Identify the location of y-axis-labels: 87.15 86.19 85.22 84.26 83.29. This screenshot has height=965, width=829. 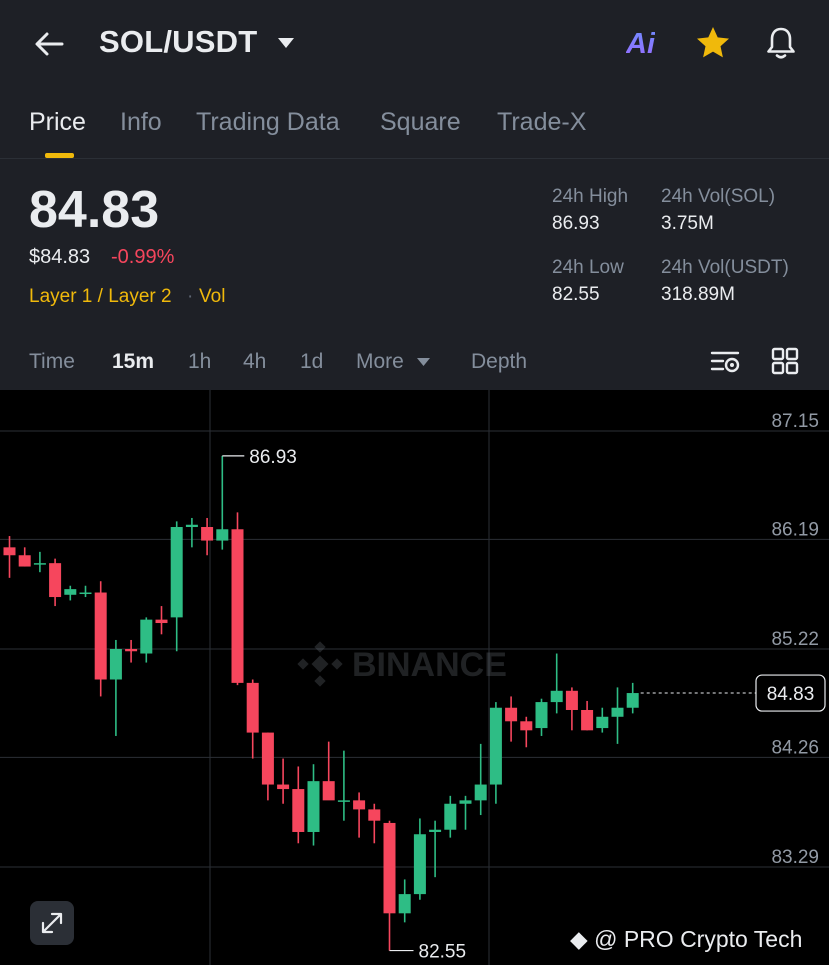
(795, 639).